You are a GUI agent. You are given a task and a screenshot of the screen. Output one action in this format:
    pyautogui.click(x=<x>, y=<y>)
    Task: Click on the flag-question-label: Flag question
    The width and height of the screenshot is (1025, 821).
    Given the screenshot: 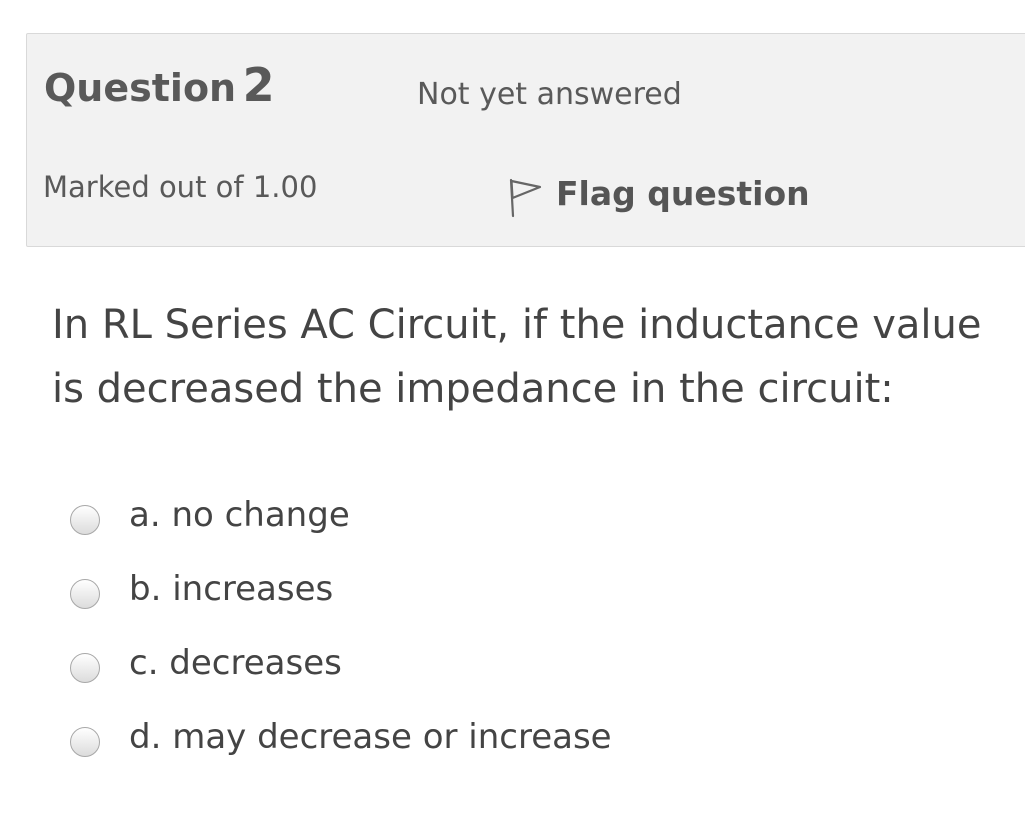 What is the action you would take?
    pyautogui.click(x=683, y=193)
    